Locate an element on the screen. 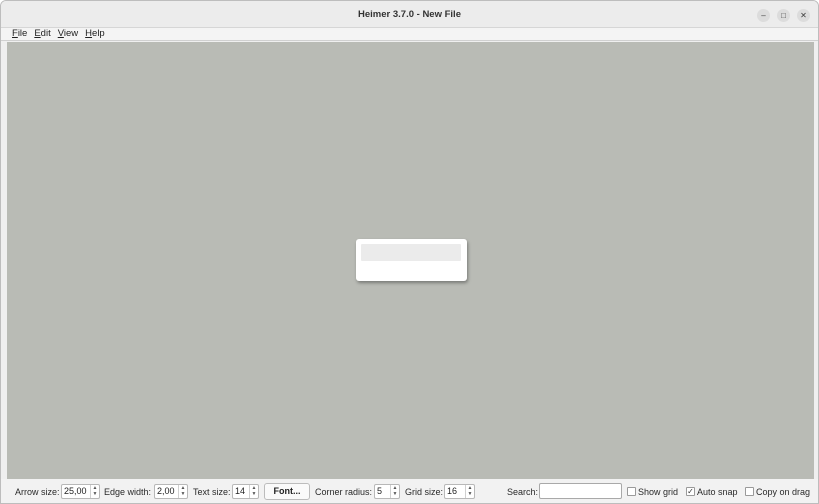  menu-bar: File Edit View Help is located at coordinates (409, 34).